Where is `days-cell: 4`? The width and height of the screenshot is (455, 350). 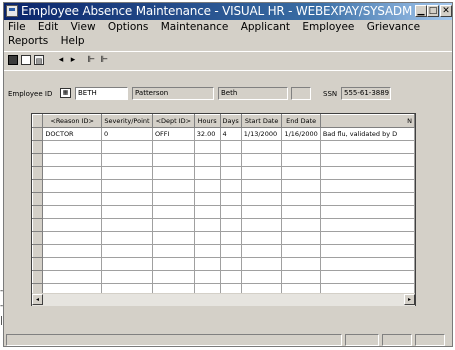
days-cell: 4 is located at coordinates (230, 134).